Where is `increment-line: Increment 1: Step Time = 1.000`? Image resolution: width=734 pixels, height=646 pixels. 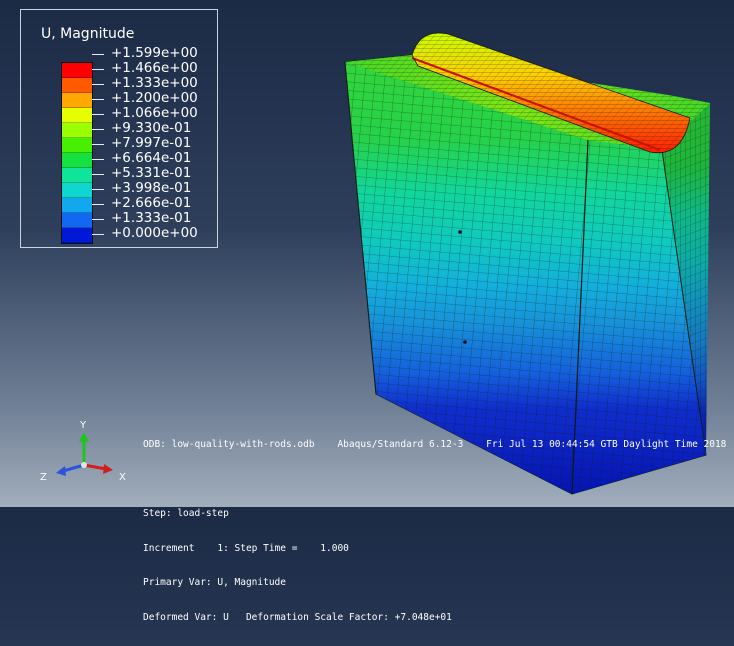 increment-line: Increment 1: Step Time = 1.000 is located at coordinates (246, 548).